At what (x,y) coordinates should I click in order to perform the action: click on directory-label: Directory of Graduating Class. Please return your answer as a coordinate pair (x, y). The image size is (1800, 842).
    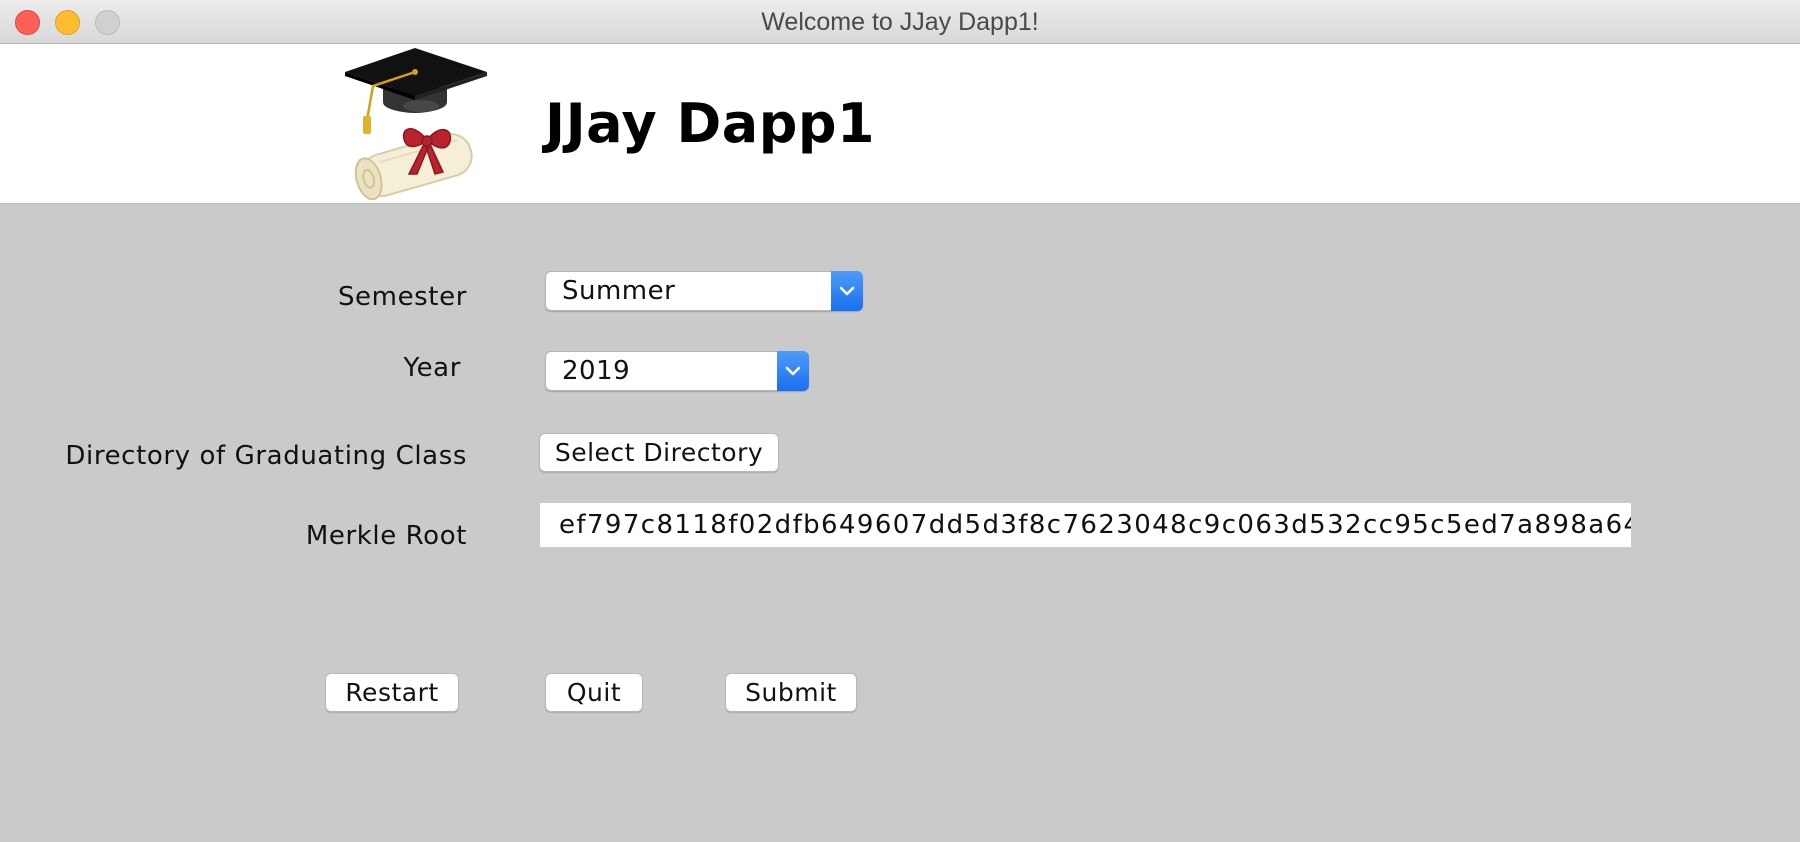
    Looking at the image, I should click on (266, 456).